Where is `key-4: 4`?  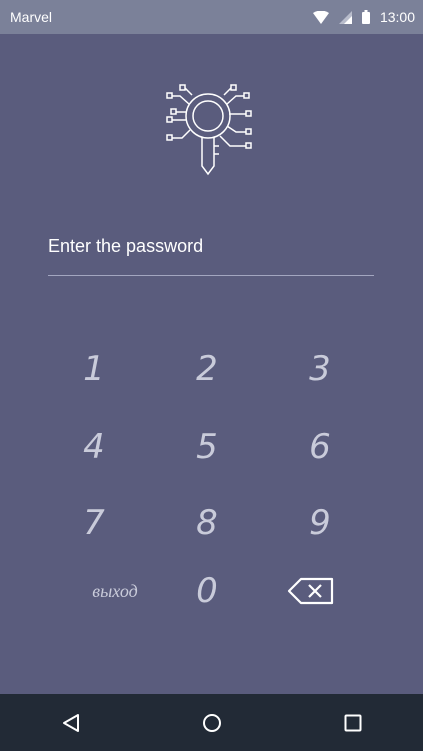 key-4: 4 is located at coordinates (94, 447).